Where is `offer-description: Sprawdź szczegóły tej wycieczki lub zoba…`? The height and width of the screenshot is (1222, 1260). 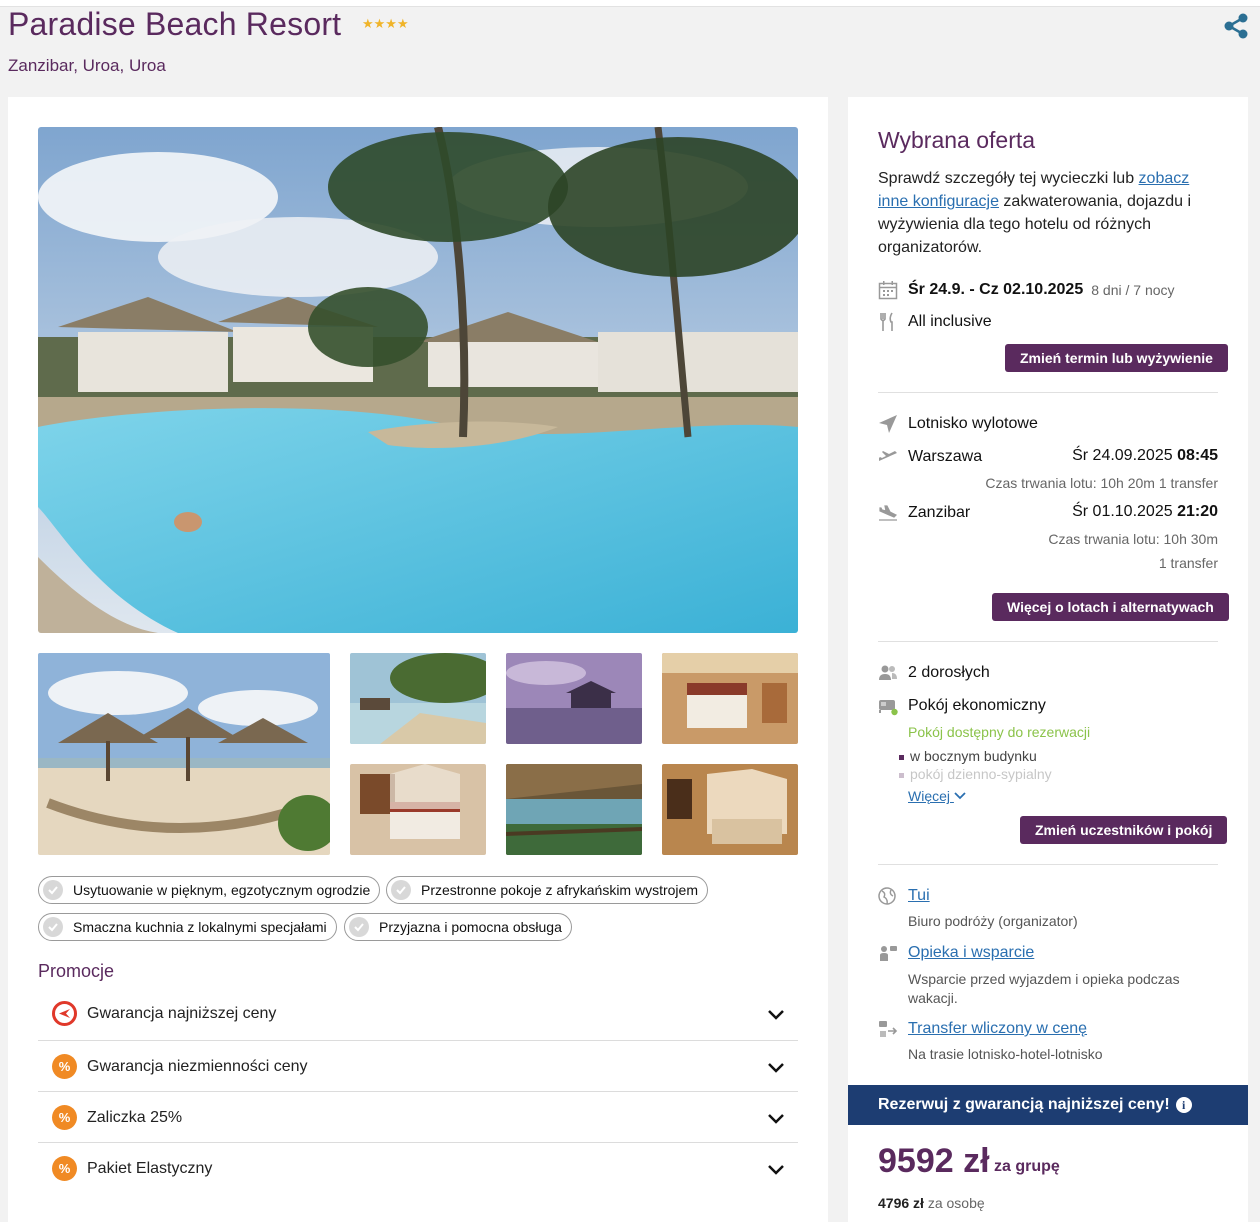 offer-description: Sprawdź szczegóły tej wycieczki lub zoba… is located at coordinates (1035, 213).